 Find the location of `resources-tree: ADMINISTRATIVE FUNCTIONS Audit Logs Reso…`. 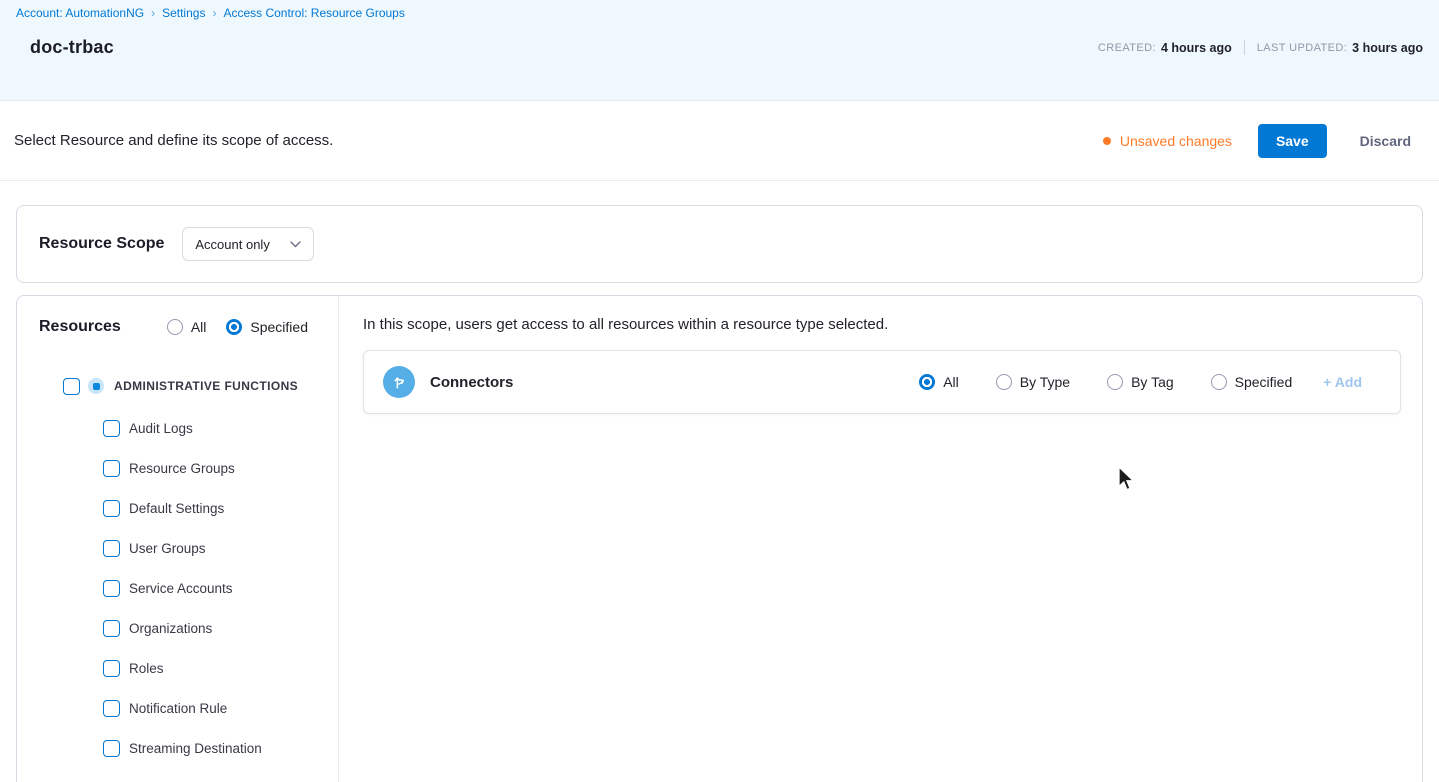

resources-tree: ADMINISTRATIVE FUNCTIONS Audit Logs Reso… is located at coordinates (177, 571).